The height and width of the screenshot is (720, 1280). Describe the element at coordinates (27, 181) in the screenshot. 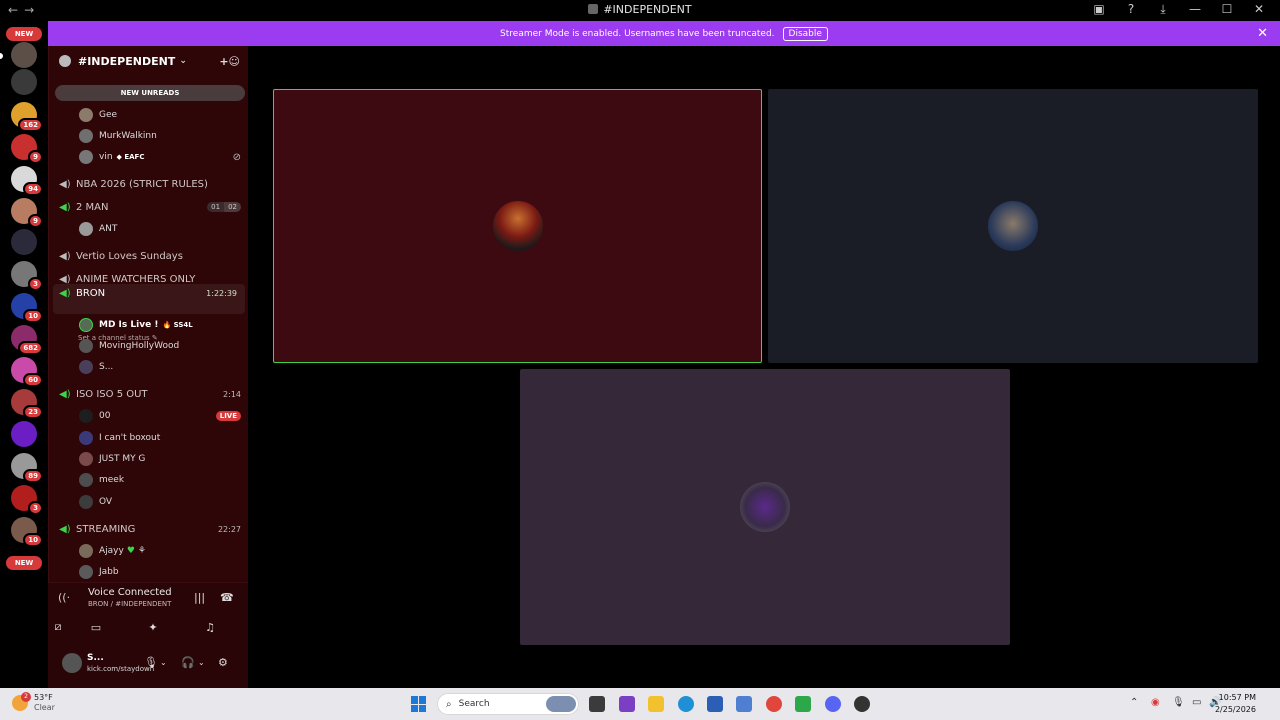

I see `server-icon: 94` at that location.